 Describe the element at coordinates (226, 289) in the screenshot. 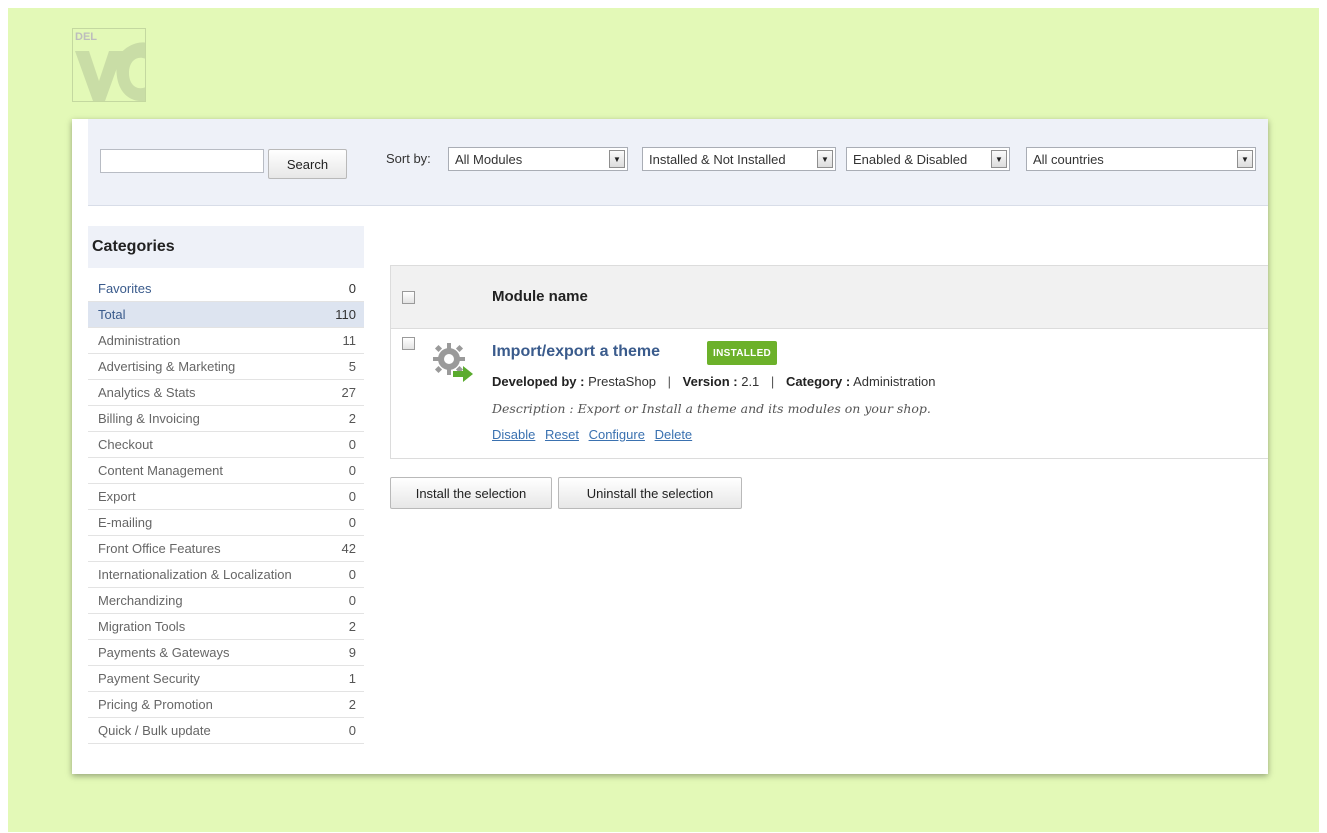

I see `category-item-favorites: Favorites 0` at that location.